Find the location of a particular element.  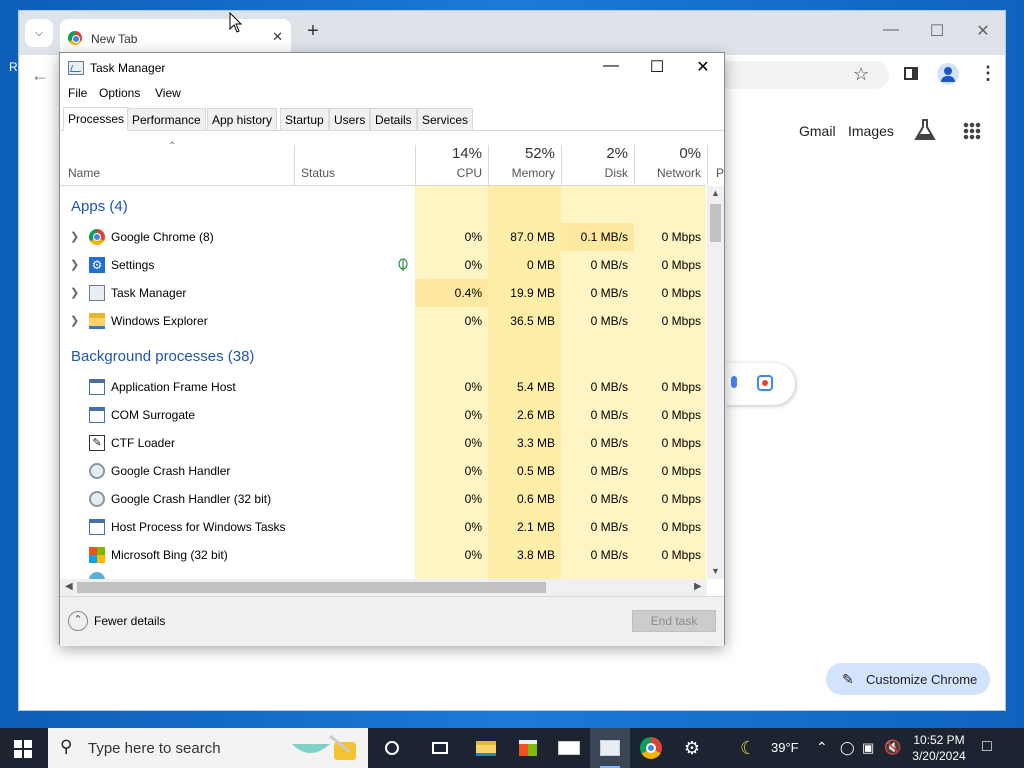

tab-performance: Performance is located at coordinates (166, 119).